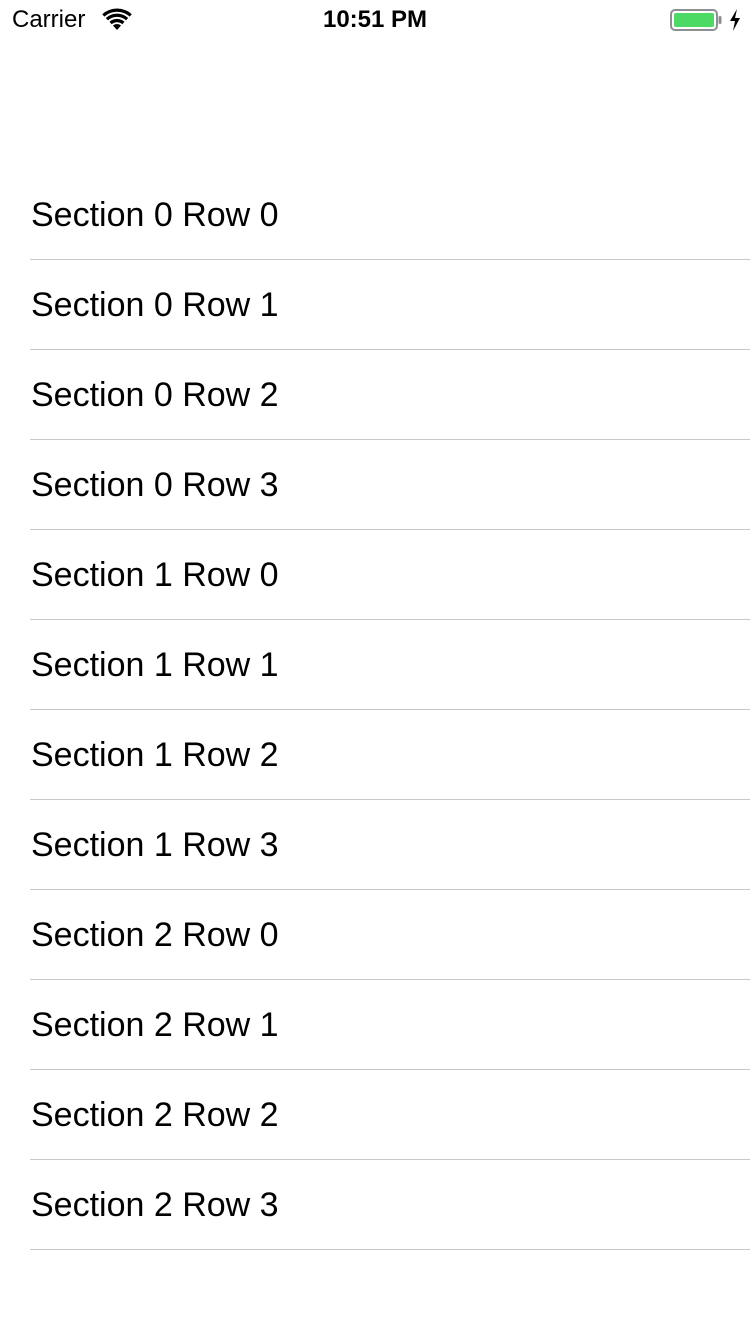  Describe the element at coordinates (155, 1115) in the screenshot. I see `row-label: Section 2 Row 2` at that location.